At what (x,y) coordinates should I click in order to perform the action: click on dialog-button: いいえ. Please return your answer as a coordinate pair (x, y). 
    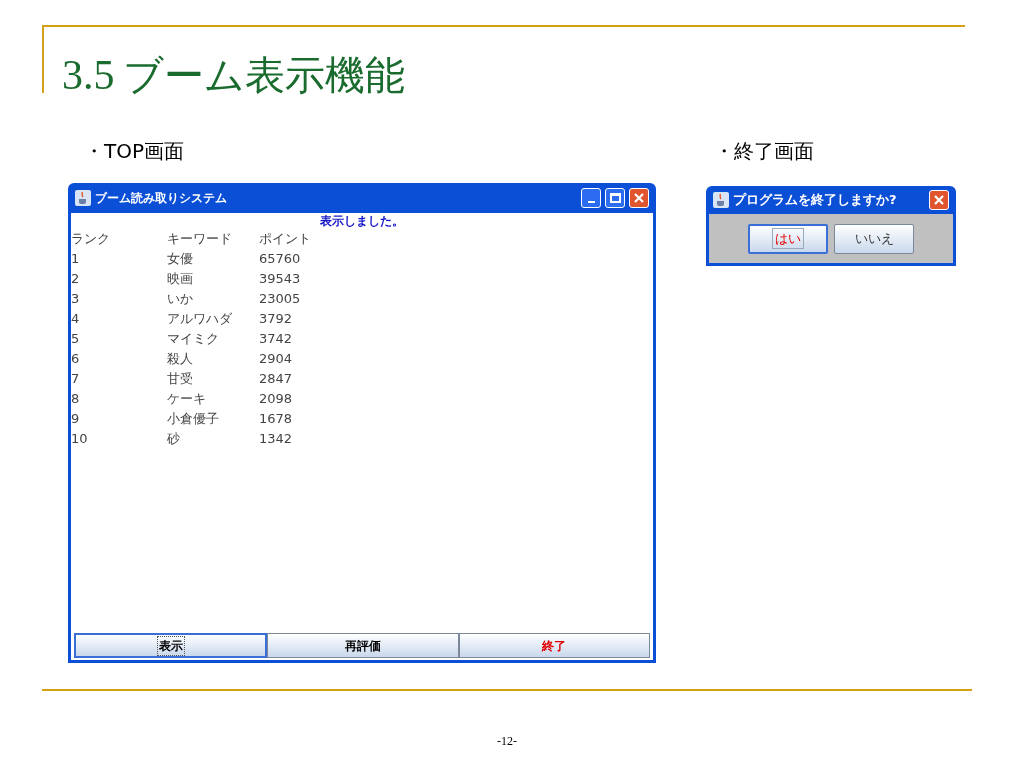
    Looking at the image, I should click on (874, 238).